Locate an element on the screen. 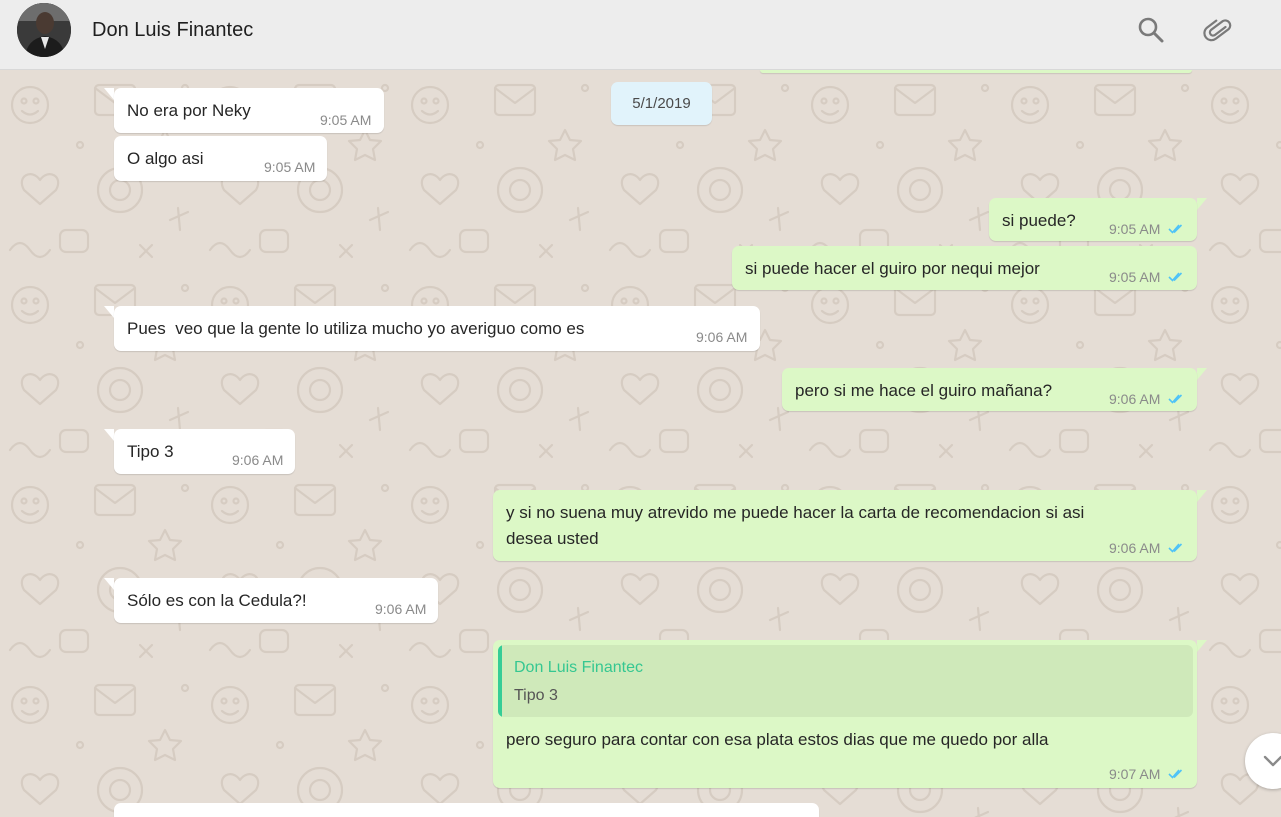  message-text: si puede hacer el guiro por nequi mejor is located at coordinates (892, 268).